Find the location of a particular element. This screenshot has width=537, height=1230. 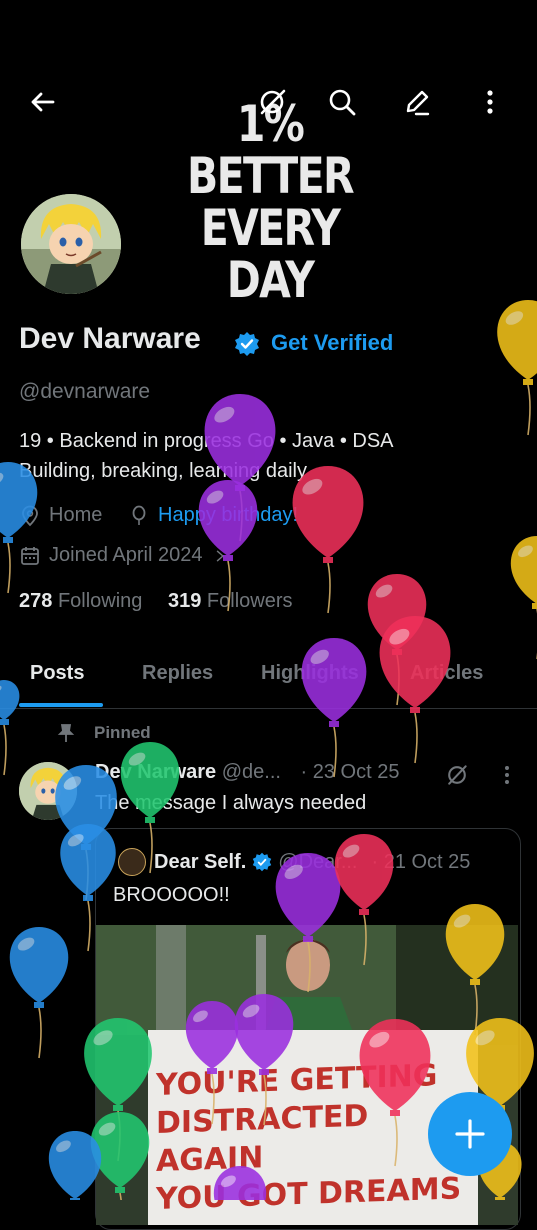

followers-label: Followers is located at coordinates (249, 601).